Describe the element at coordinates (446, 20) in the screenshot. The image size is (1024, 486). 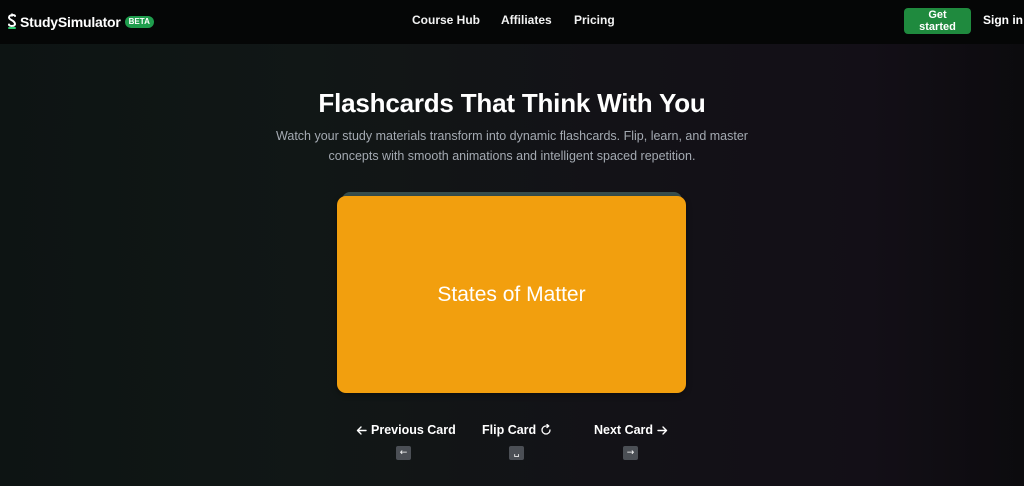
I see `nav-link-course-hub: Course Hub` at that location.